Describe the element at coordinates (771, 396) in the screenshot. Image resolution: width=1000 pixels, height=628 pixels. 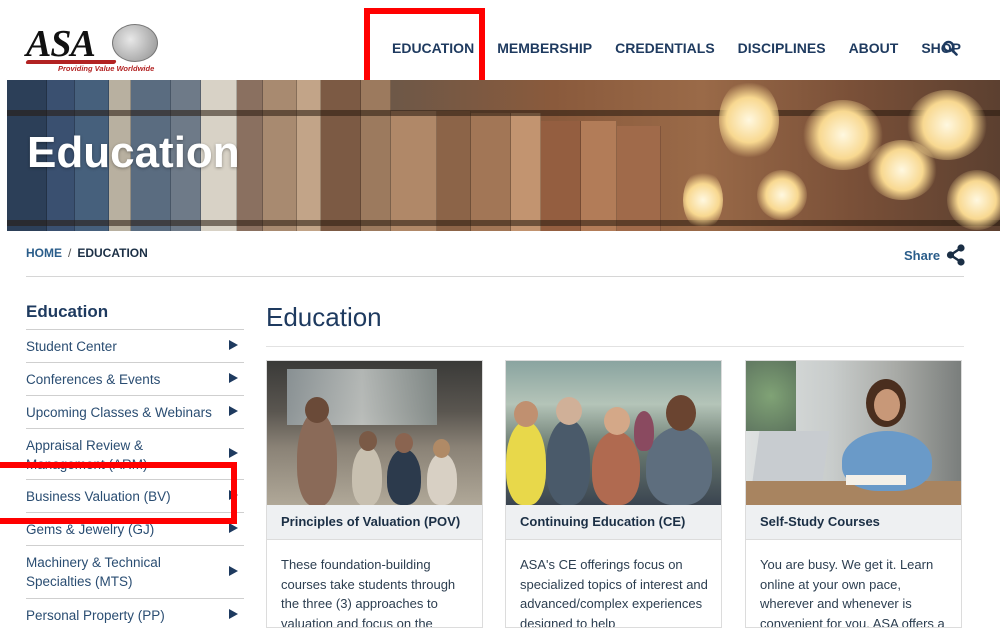
I see `card-image-plant` at that location.